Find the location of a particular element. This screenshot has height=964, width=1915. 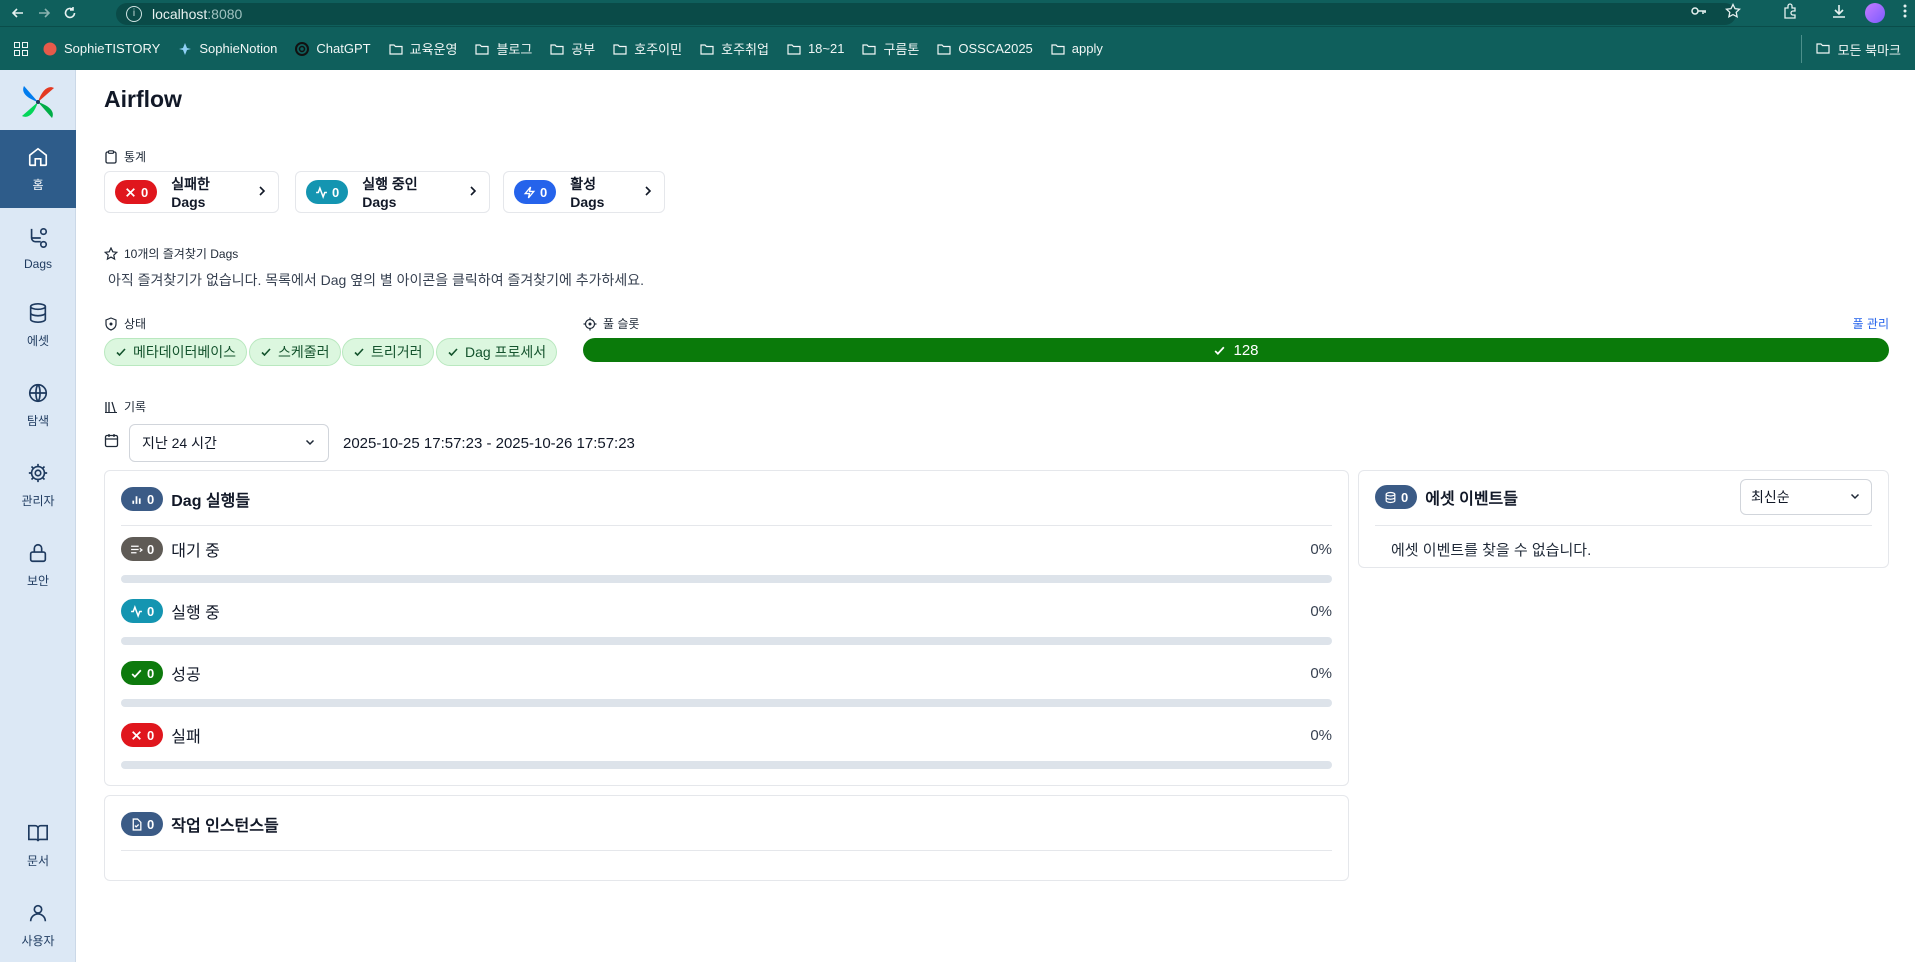

success-badge: 0 is located at coordinates (142, 673).